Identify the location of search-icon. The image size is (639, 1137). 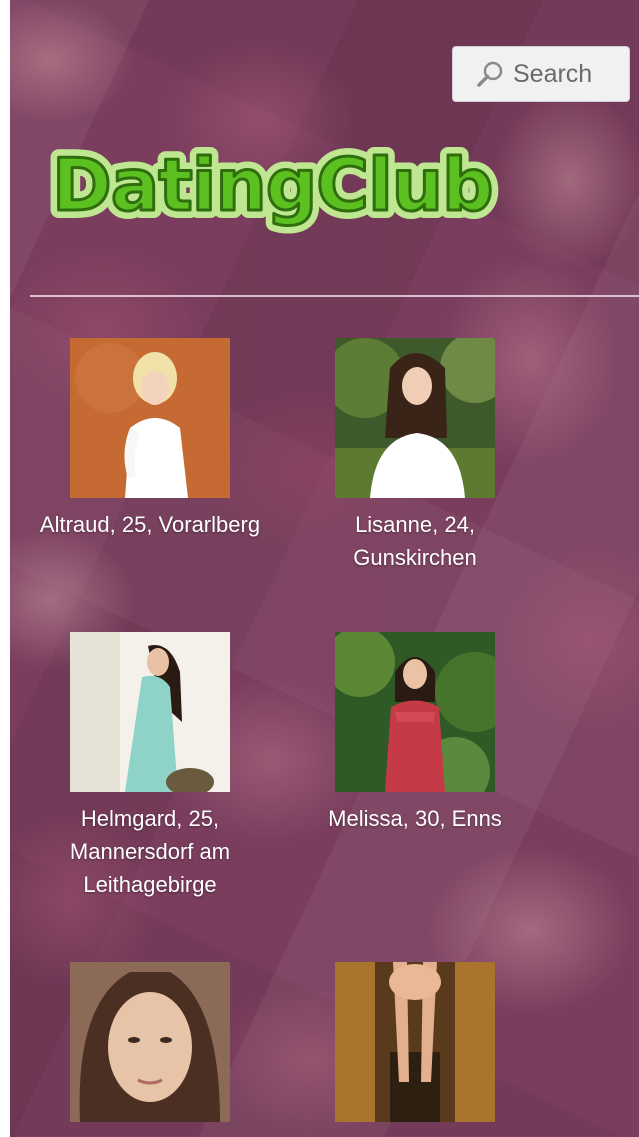
(490, 74).